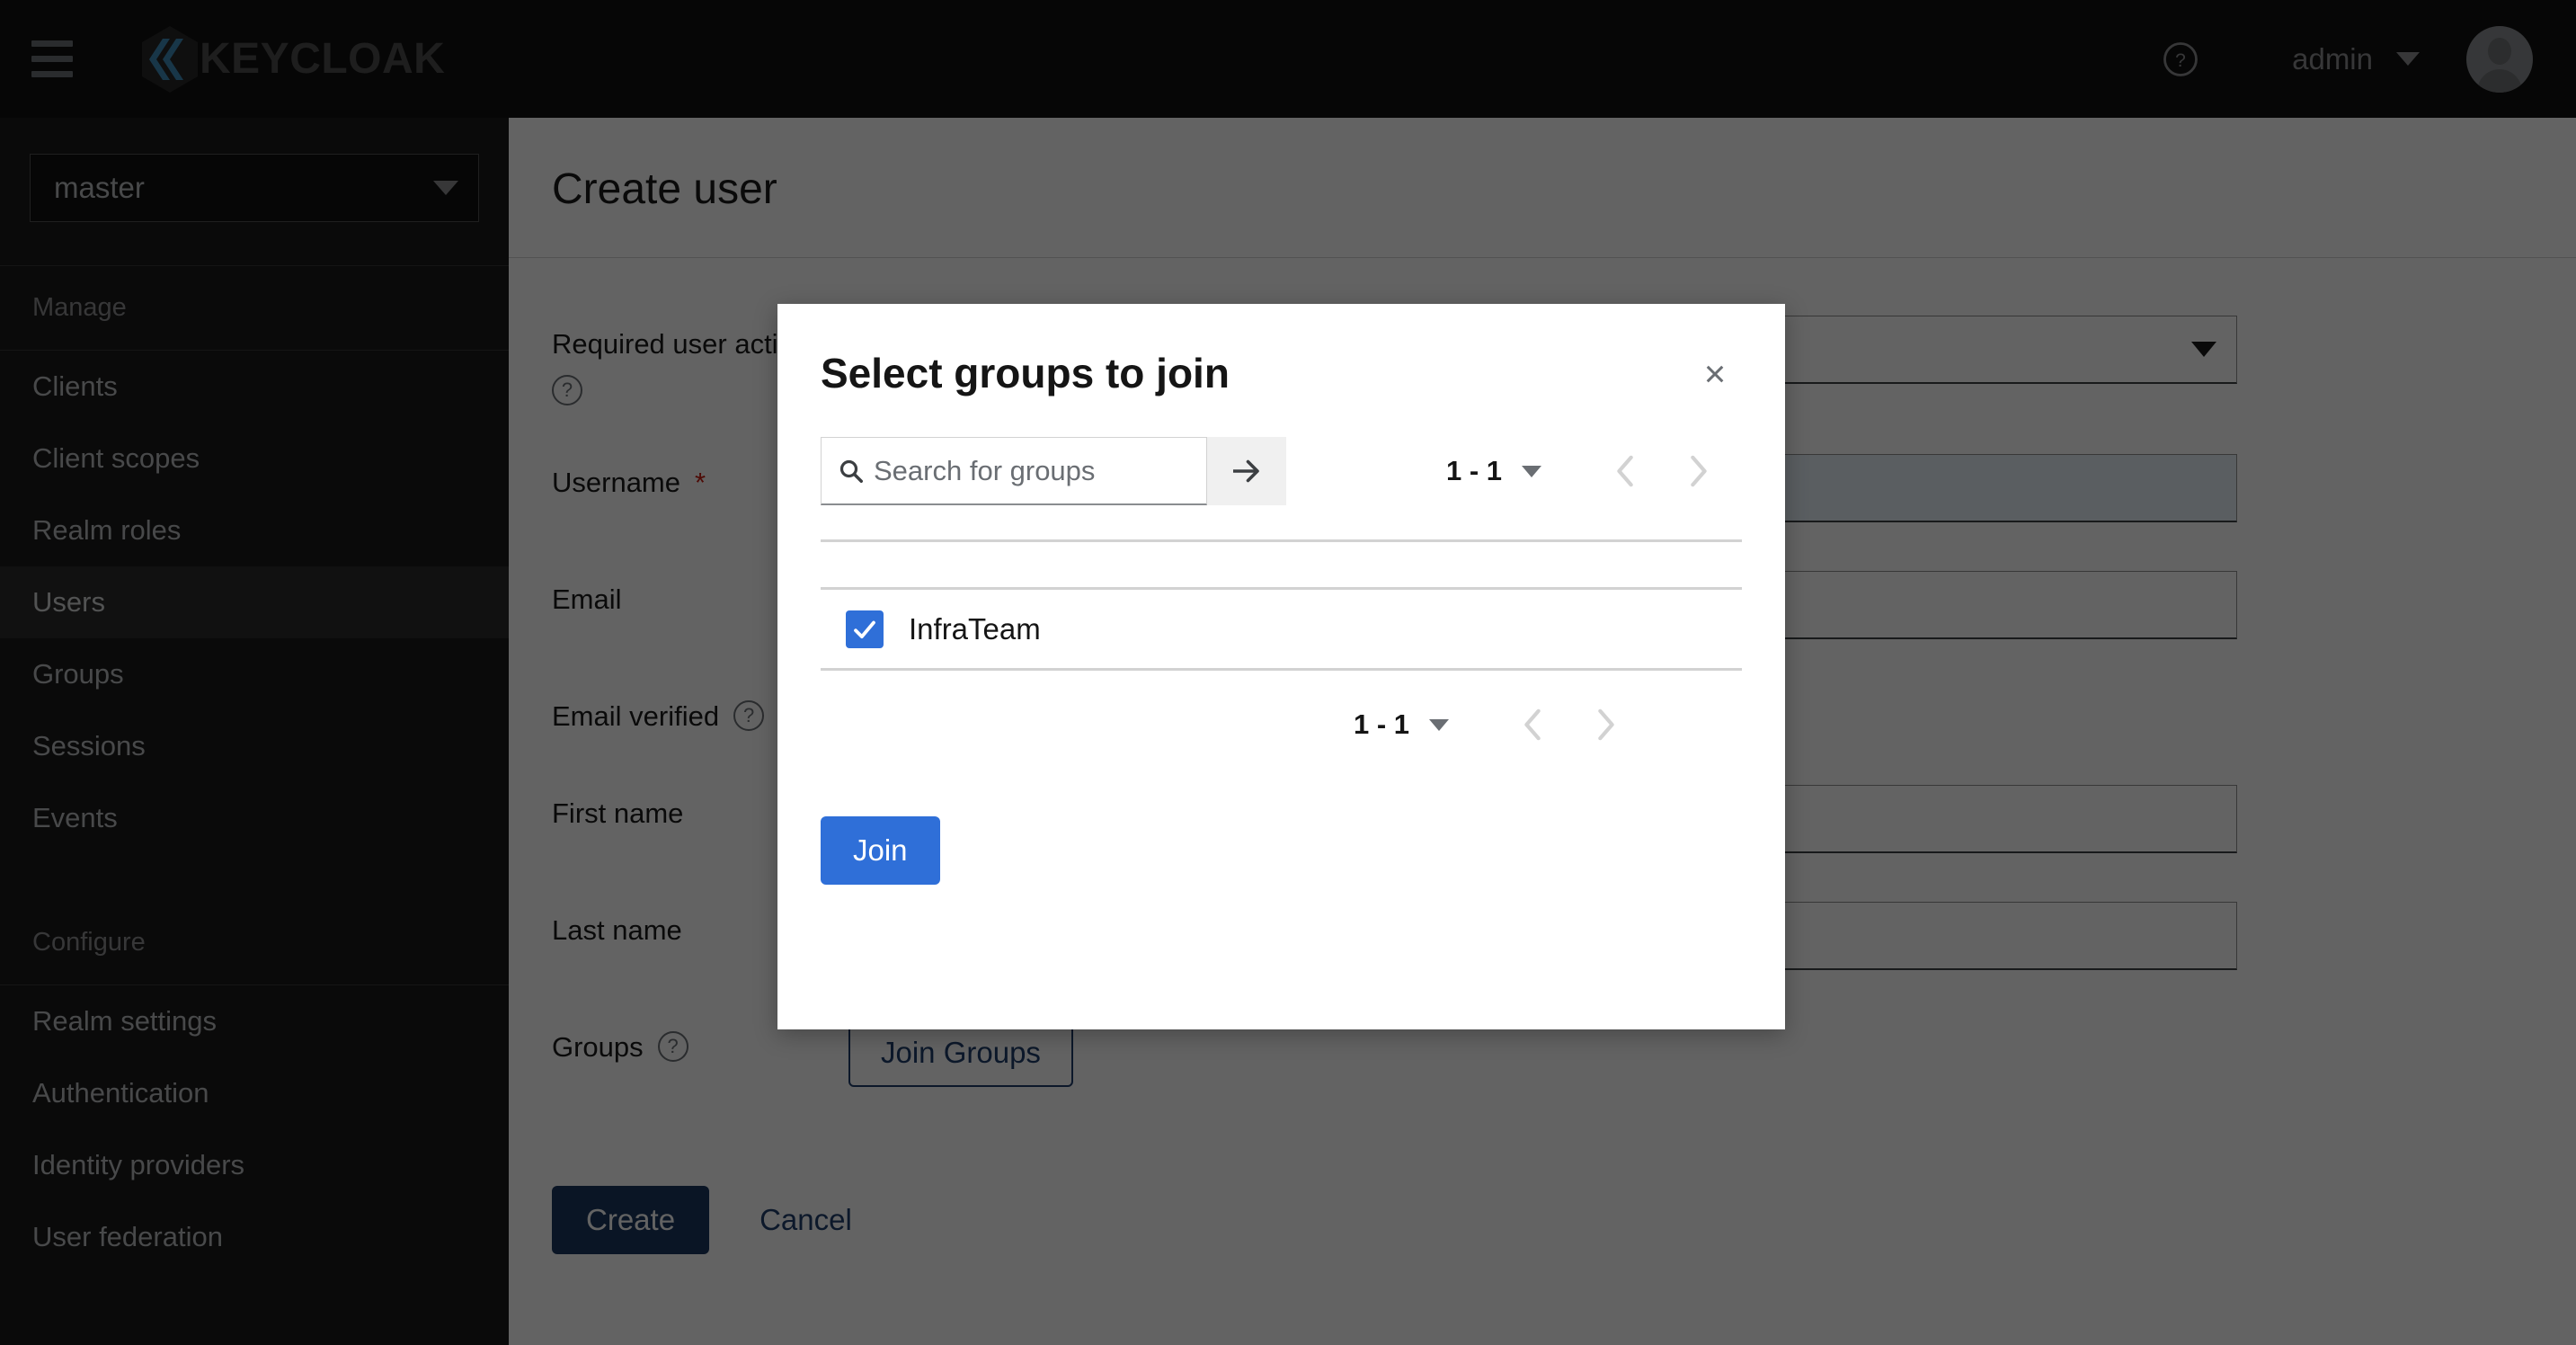 This screenshot has width=2576, height=1345. Describe the element at coordinates (1025, 373) in the screenshot. I see `modal-title: Select groups to join` at that location.